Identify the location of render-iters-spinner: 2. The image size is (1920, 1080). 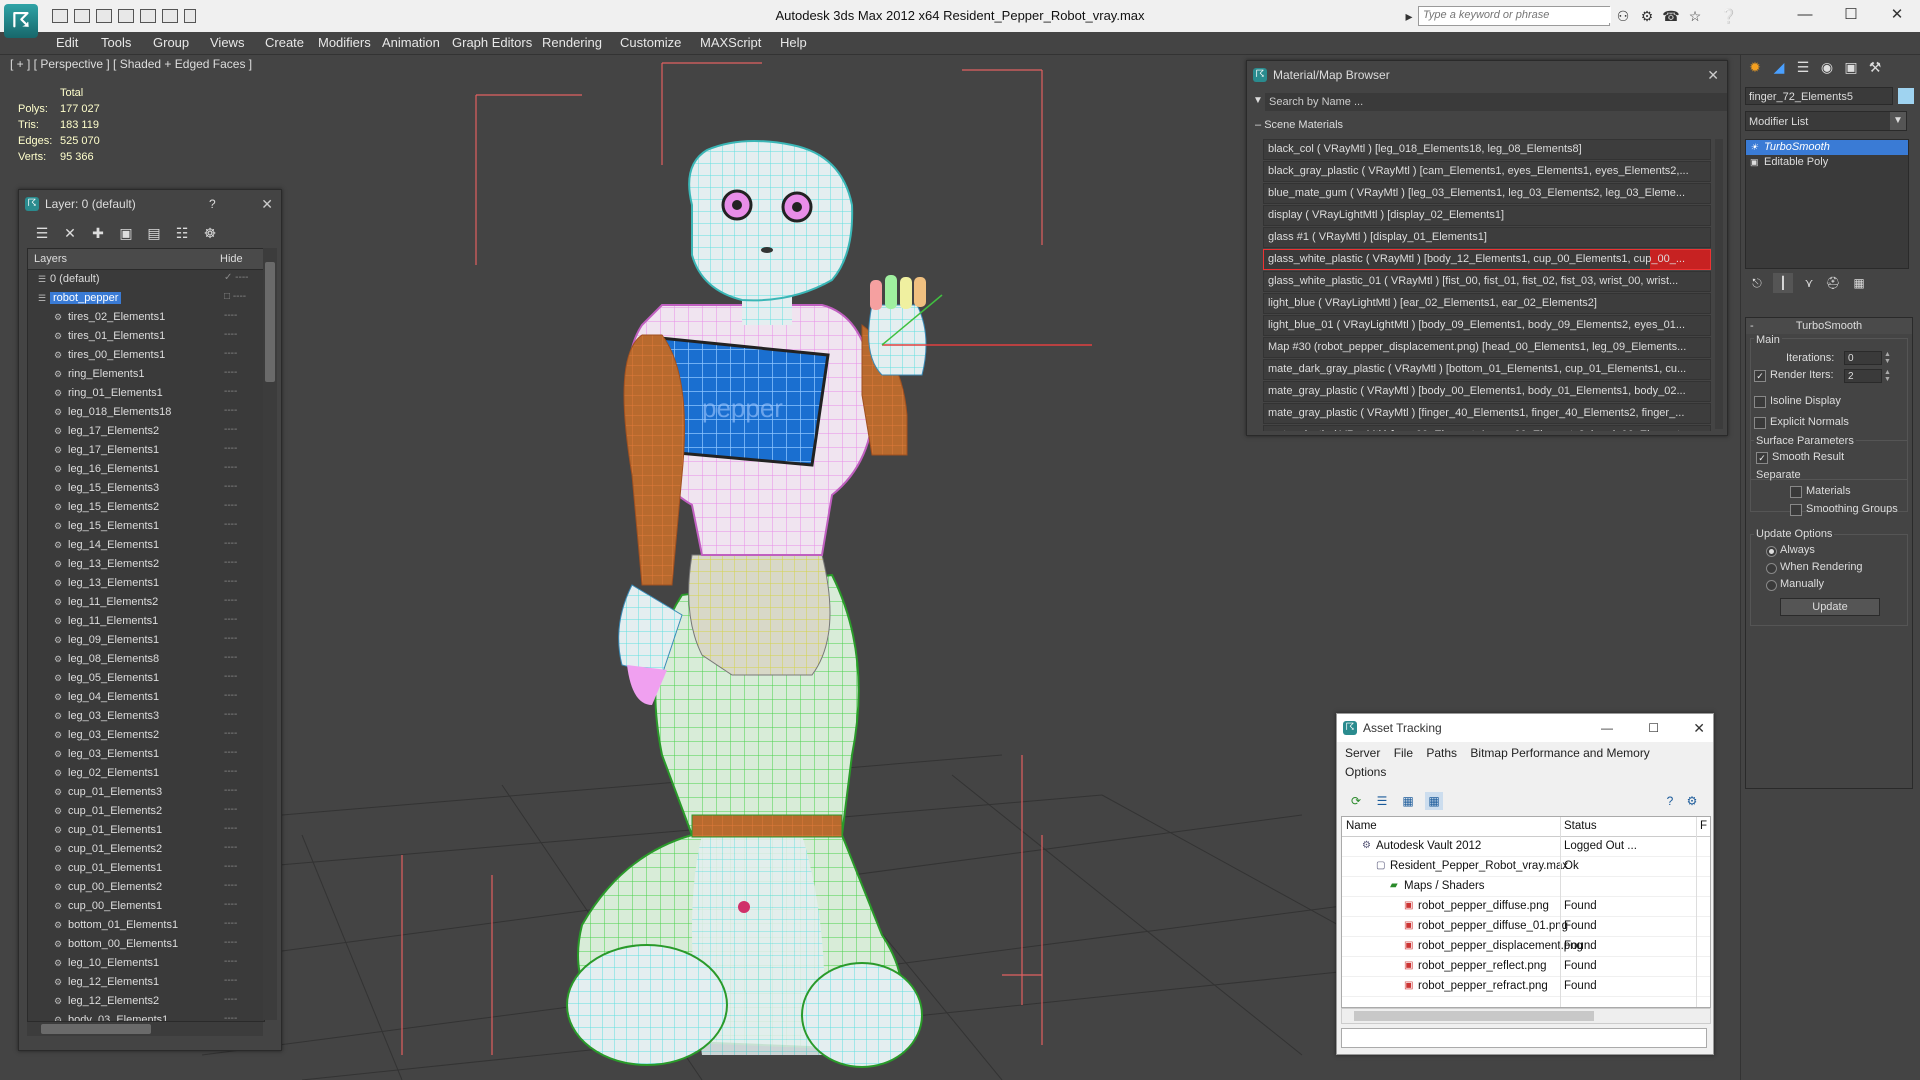
(1863, 376).